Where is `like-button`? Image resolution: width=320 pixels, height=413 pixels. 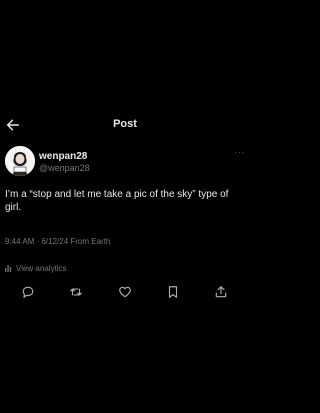 like-button is located at coordinates (125, 292).